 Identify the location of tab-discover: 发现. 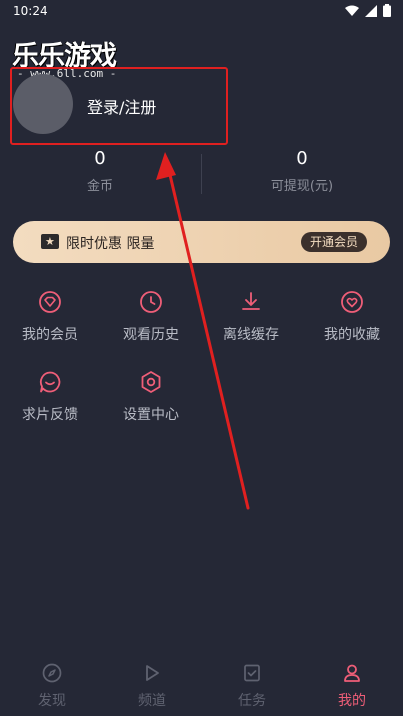
(52, 686).